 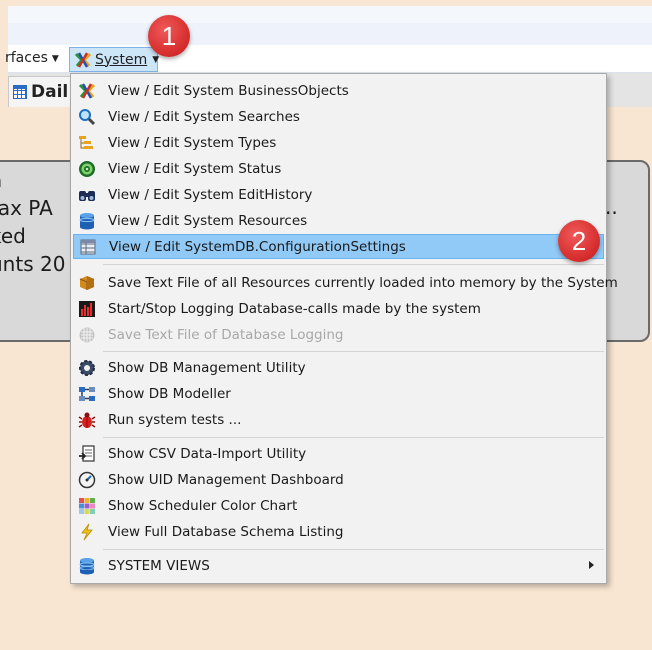 I want to click on grid-disabled-icon, so click(x=87, y=335).